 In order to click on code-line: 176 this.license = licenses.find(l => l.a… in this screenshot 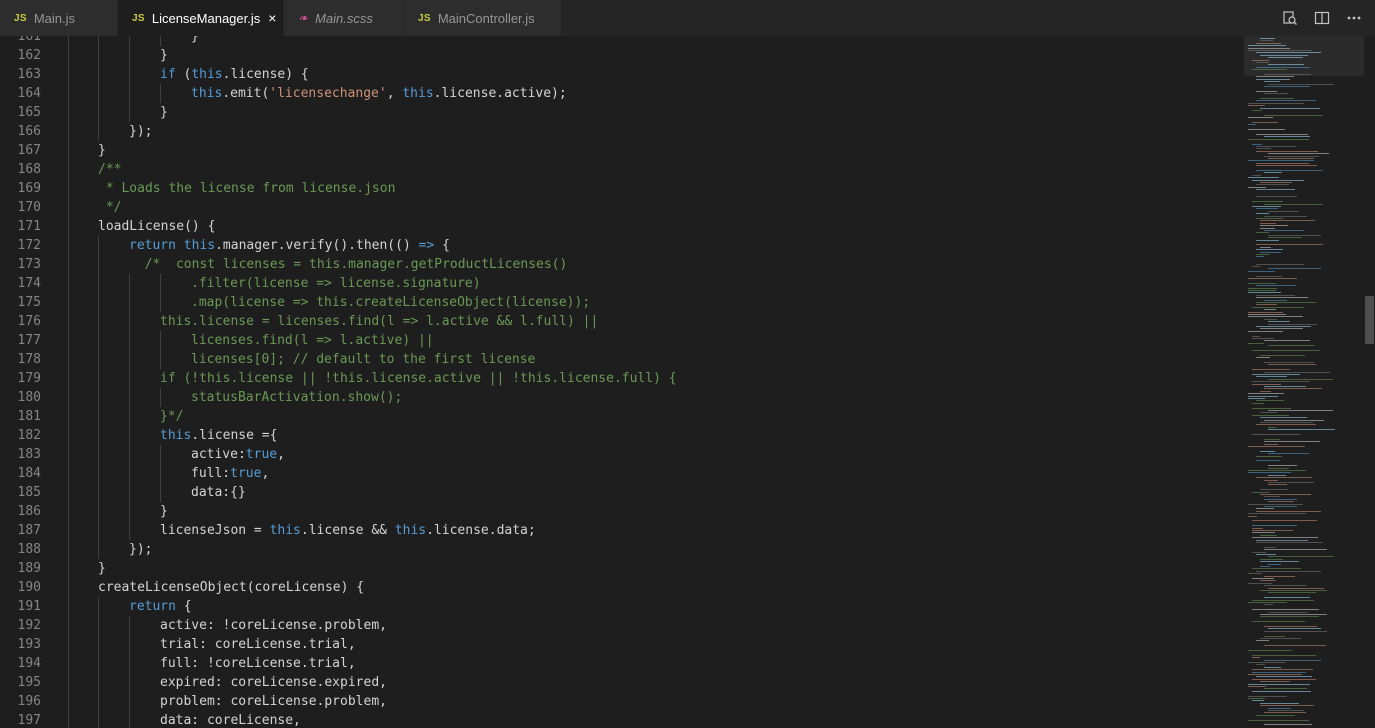, I will do `click(622, 321)`.